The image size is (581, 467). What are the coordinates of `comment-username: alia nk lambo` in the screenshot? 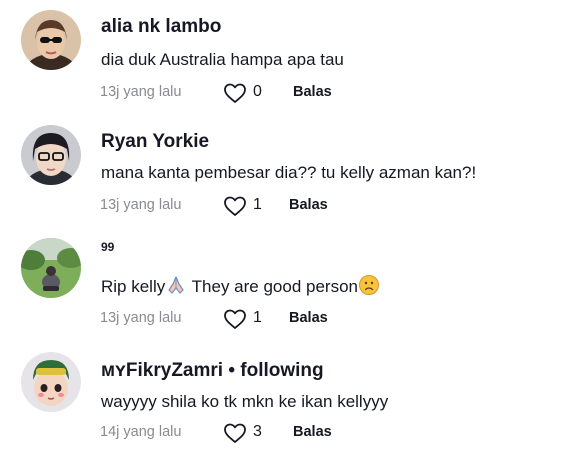 It's located at (161, 27).